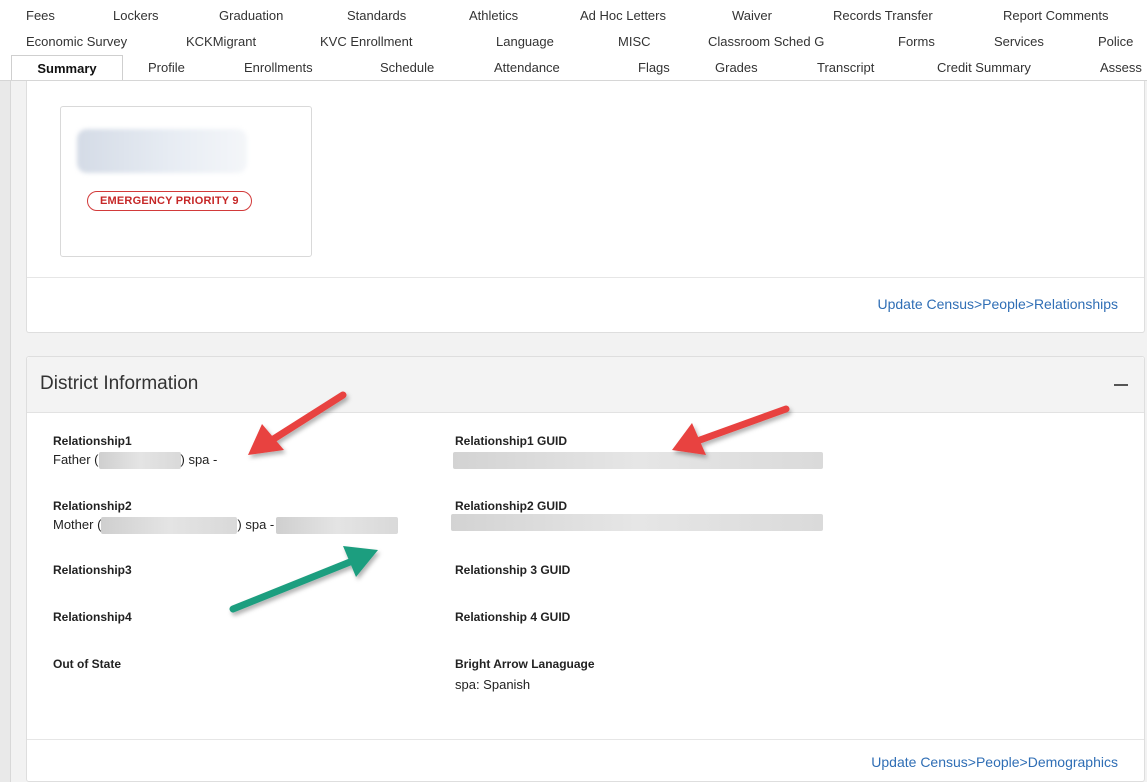  I want to click on tab-summary: Summary, so click(67, 68).